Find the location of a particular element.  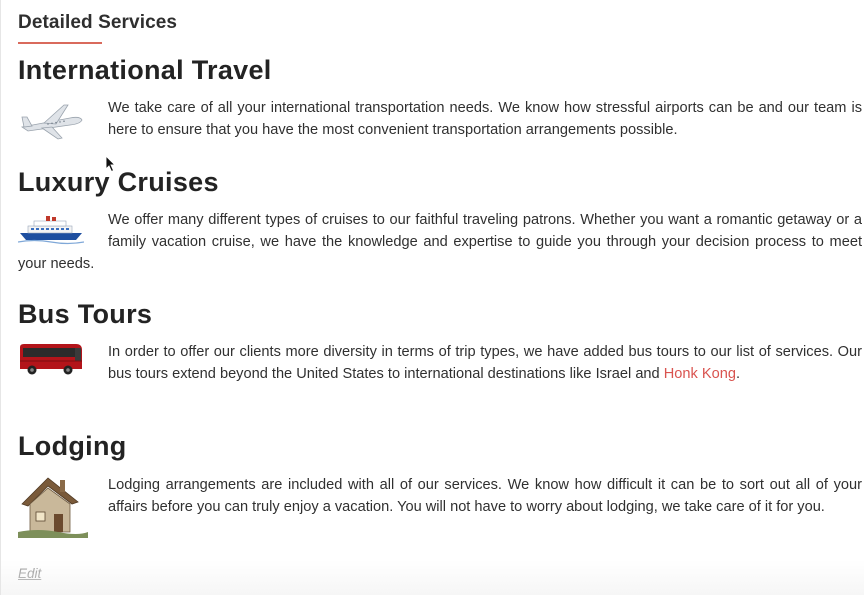

airplane-icon is located at coordinates (62, 119).